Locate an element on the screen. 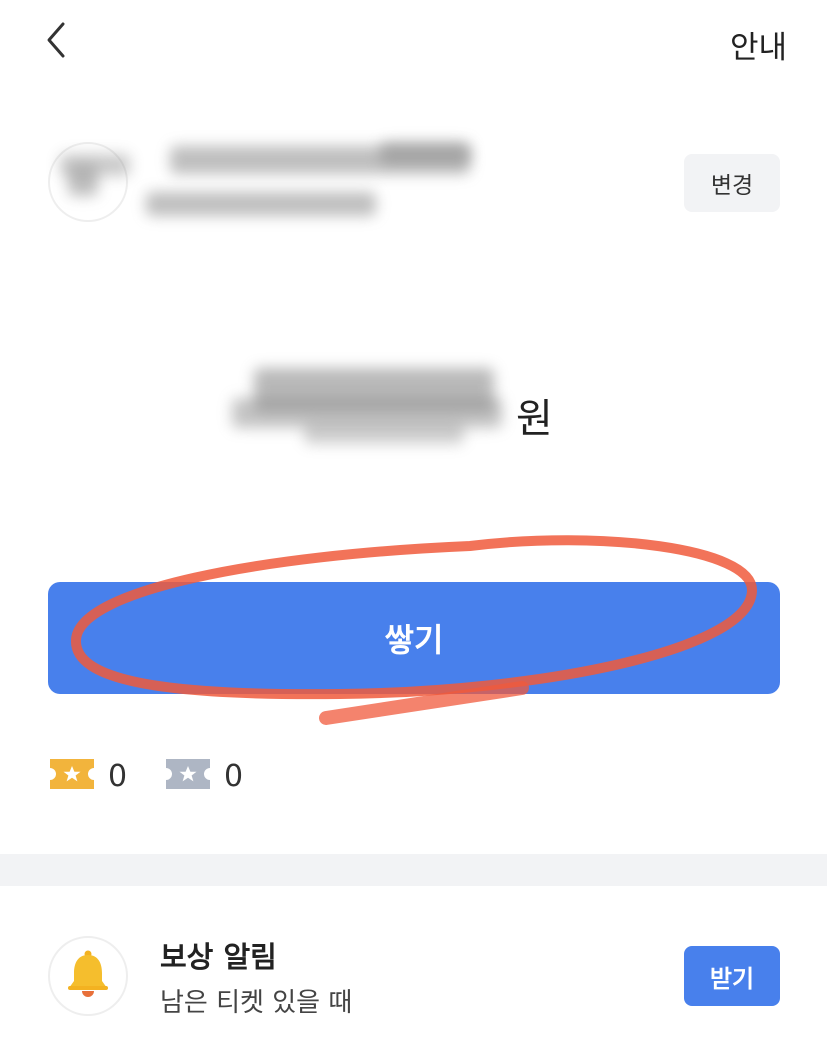 This screenshot has width=827, height=1064. back-button is located at coordinates (56, 42).